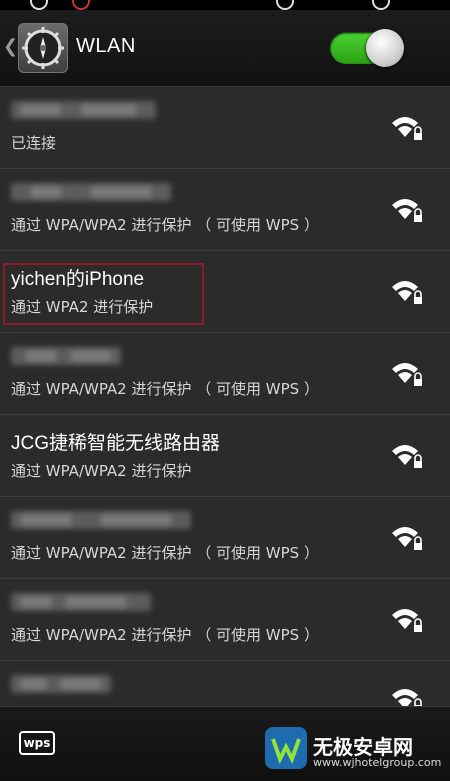  What do you see at coordinates (357, 748) in the screenshot?
I see `watermark: 无极安卓网 www.wjhotelgroup.com` at bounding box center [357, 748].